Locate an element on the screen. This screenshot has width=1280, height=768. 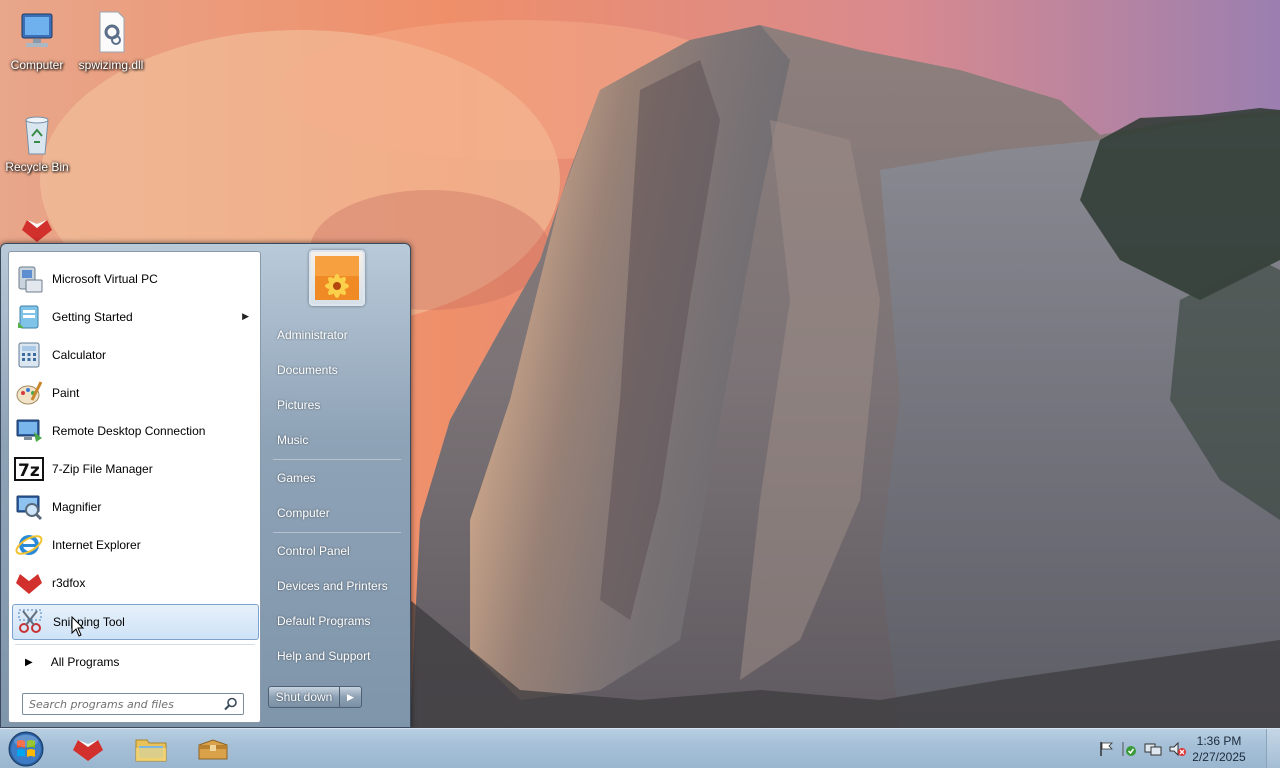
shutdown-control: Shut down ▶ is located at coordinates (315, 697).